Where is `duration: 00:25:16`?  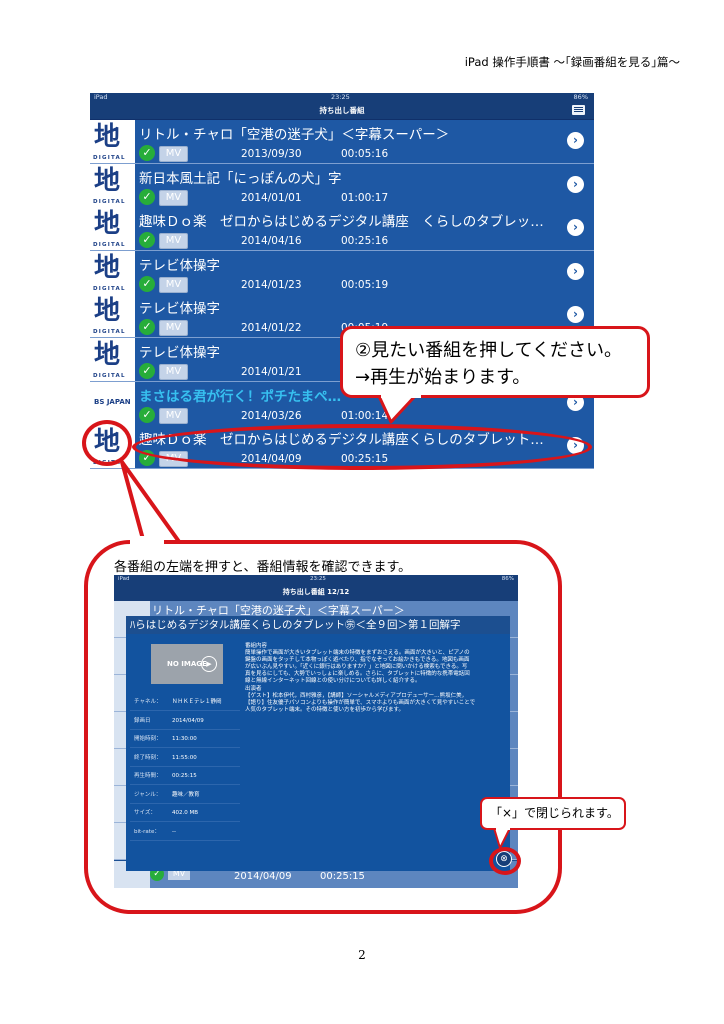
duration: 00:25:16 is located at coordinates (365, 241).